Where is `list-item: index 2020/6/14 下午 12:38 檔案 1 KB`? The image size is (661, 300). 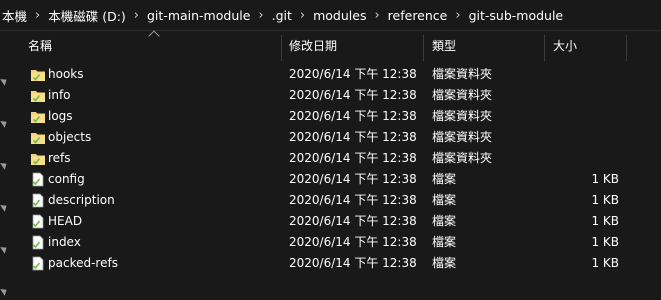
list-item: index 2020/6/14 下午 12:38 檔案 1 KB is located at coordinates (339, 242).